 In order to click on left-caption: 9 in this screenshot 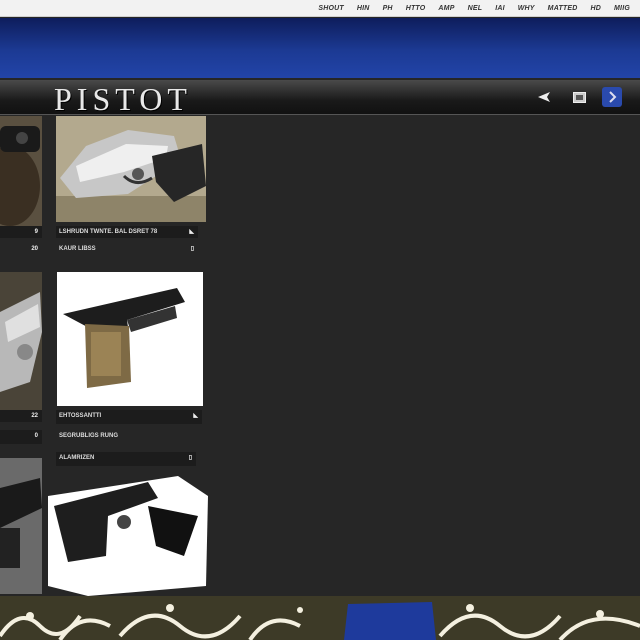, I will do `click(21, 232)`.